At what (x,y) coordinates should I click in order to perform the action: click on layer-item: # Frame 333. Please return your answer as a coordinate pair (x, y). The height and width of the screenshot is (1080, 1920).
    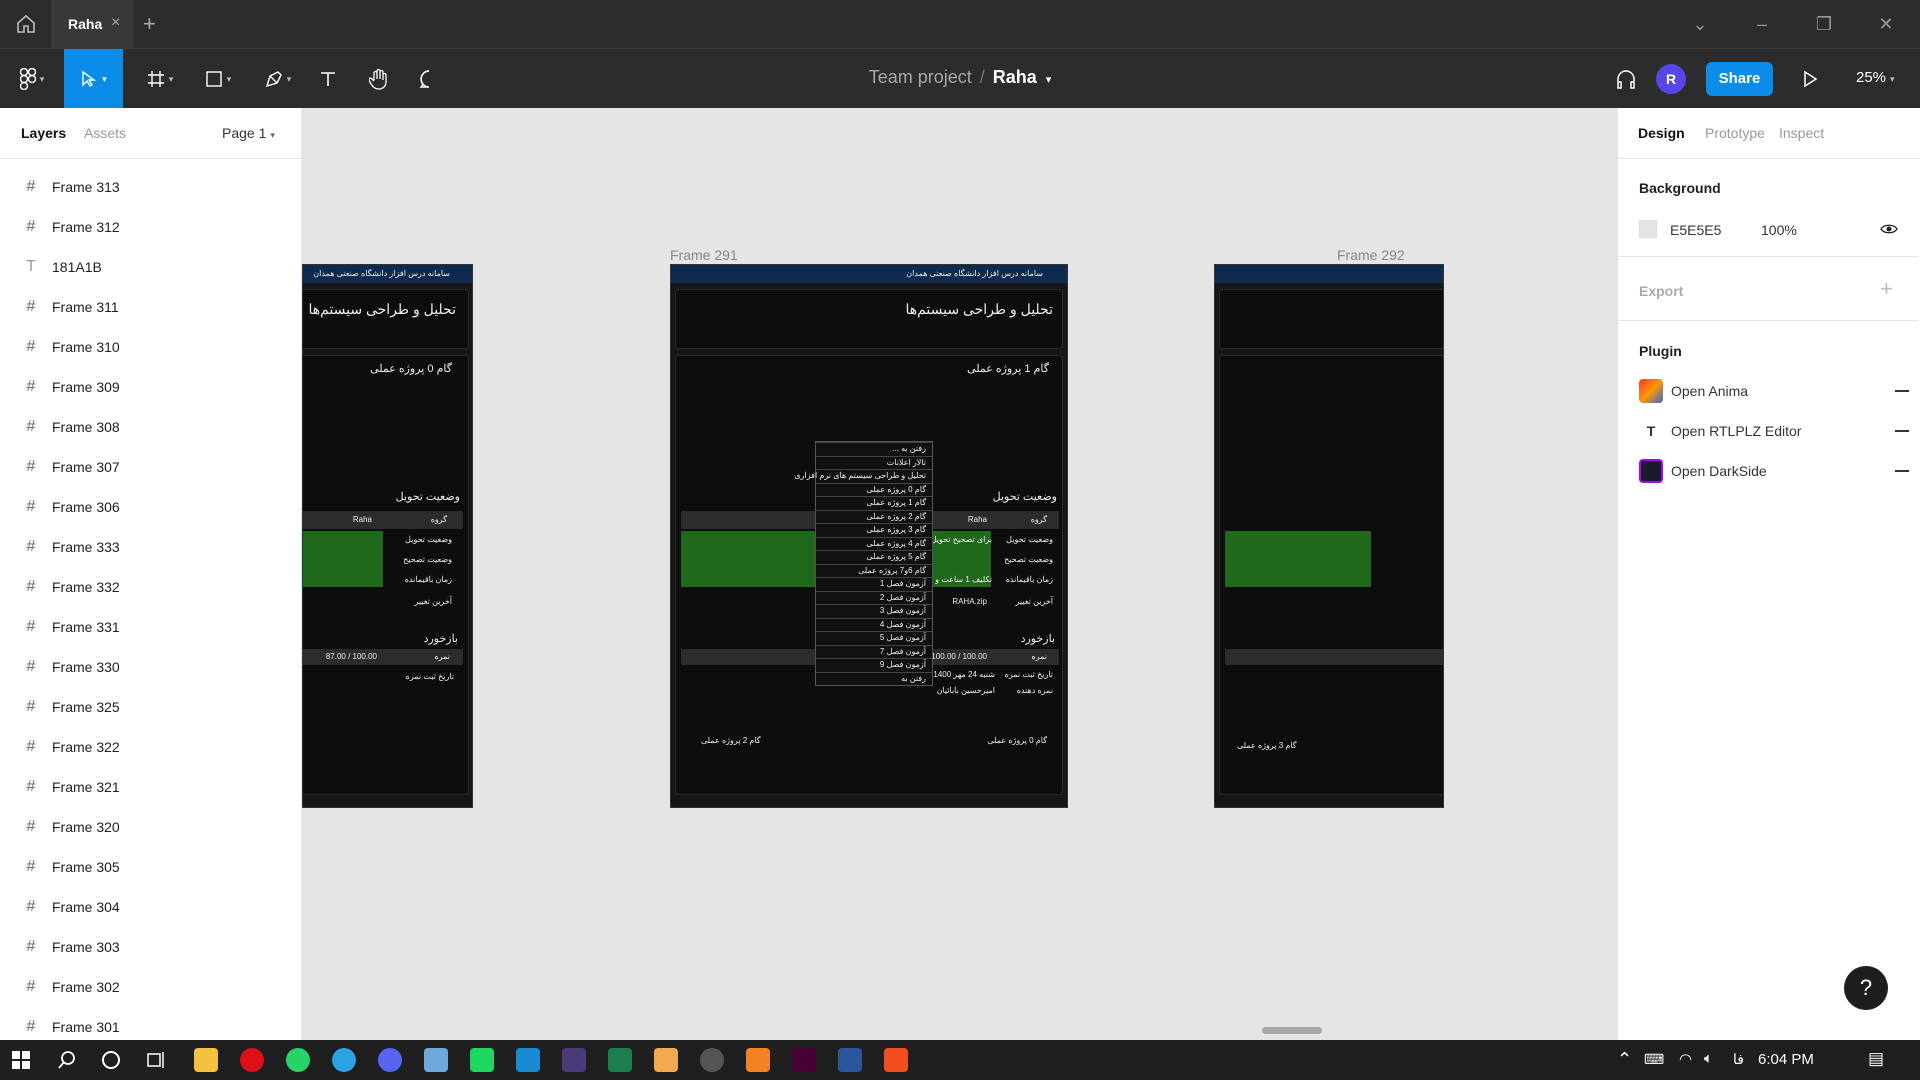
    Looking at the image, I should click on (150, 547).